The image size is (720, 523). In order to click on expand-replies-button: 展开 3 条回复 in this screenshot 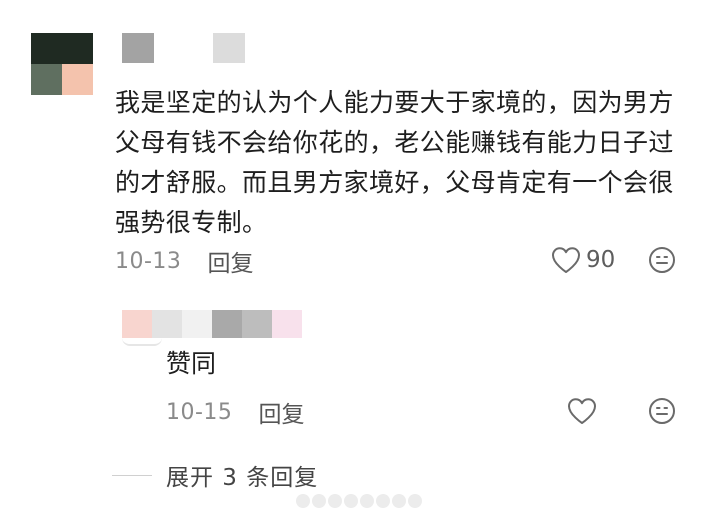, I will do `click(215, 475)`.